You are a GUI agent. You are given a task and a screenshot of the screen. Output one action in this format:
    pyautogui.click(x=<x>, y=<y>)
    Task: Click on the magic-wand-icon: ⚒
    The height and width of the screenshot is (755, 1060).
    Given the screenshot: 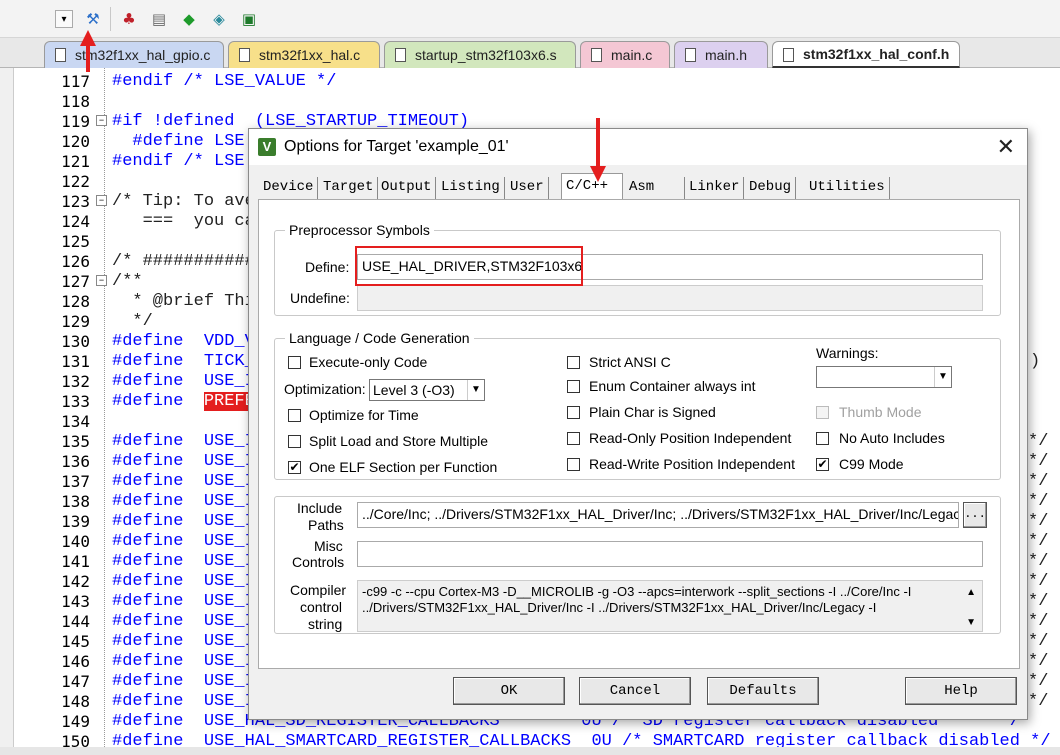 What is the action you would take?
    pyautogui.click(x=93, y=19)
    